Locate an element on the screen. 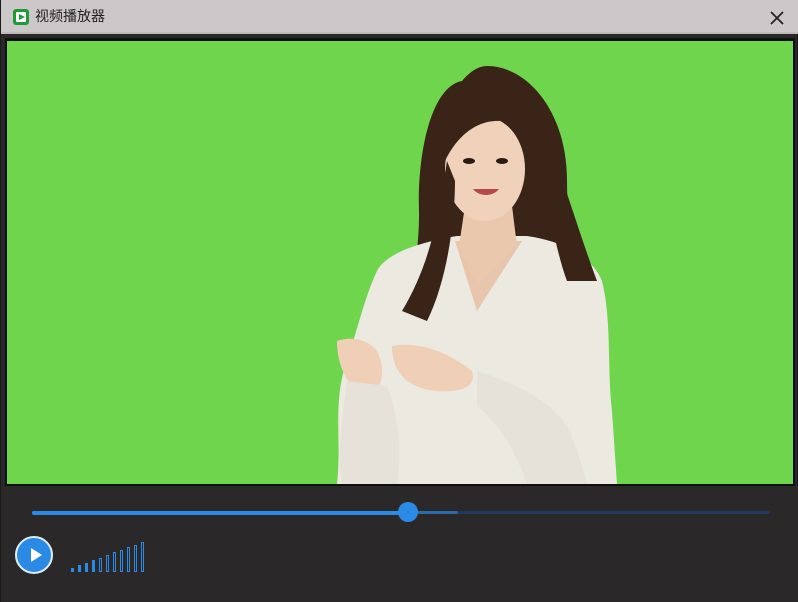 This screenshot has width=798, height=602. progress-played is located at coordinates (220, 513).